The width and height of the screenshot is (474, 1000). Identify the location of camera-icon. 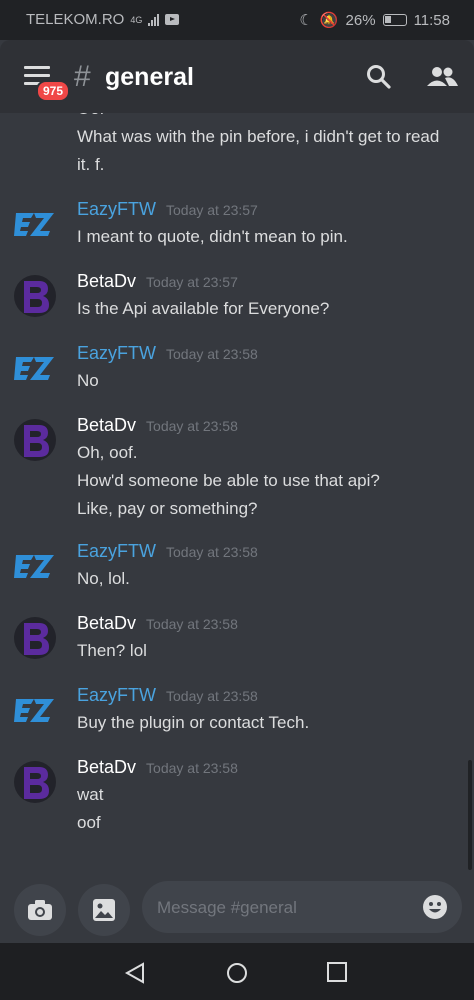
(40, 910).